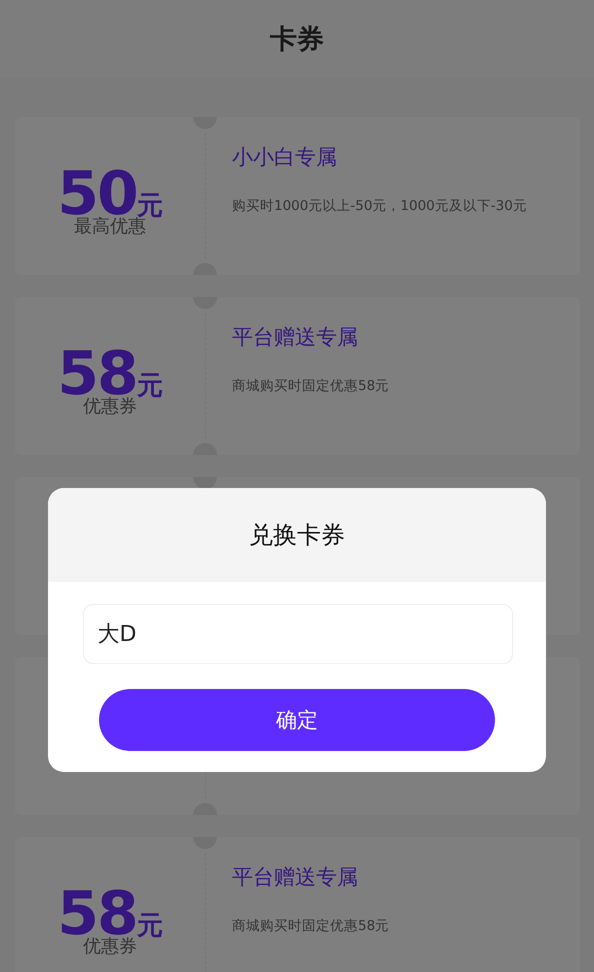  What do you see at coordinates (297, 720) in the screenshot?
I see `confirm-button: 确定` at bounding box center [297, 720].